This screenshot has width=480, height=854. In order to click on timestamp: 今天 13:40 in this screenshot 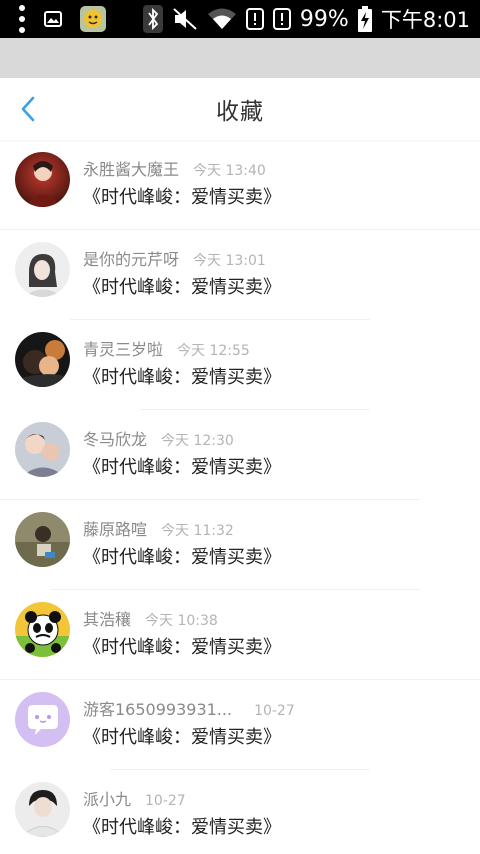, I will do `click(229, 171)`.